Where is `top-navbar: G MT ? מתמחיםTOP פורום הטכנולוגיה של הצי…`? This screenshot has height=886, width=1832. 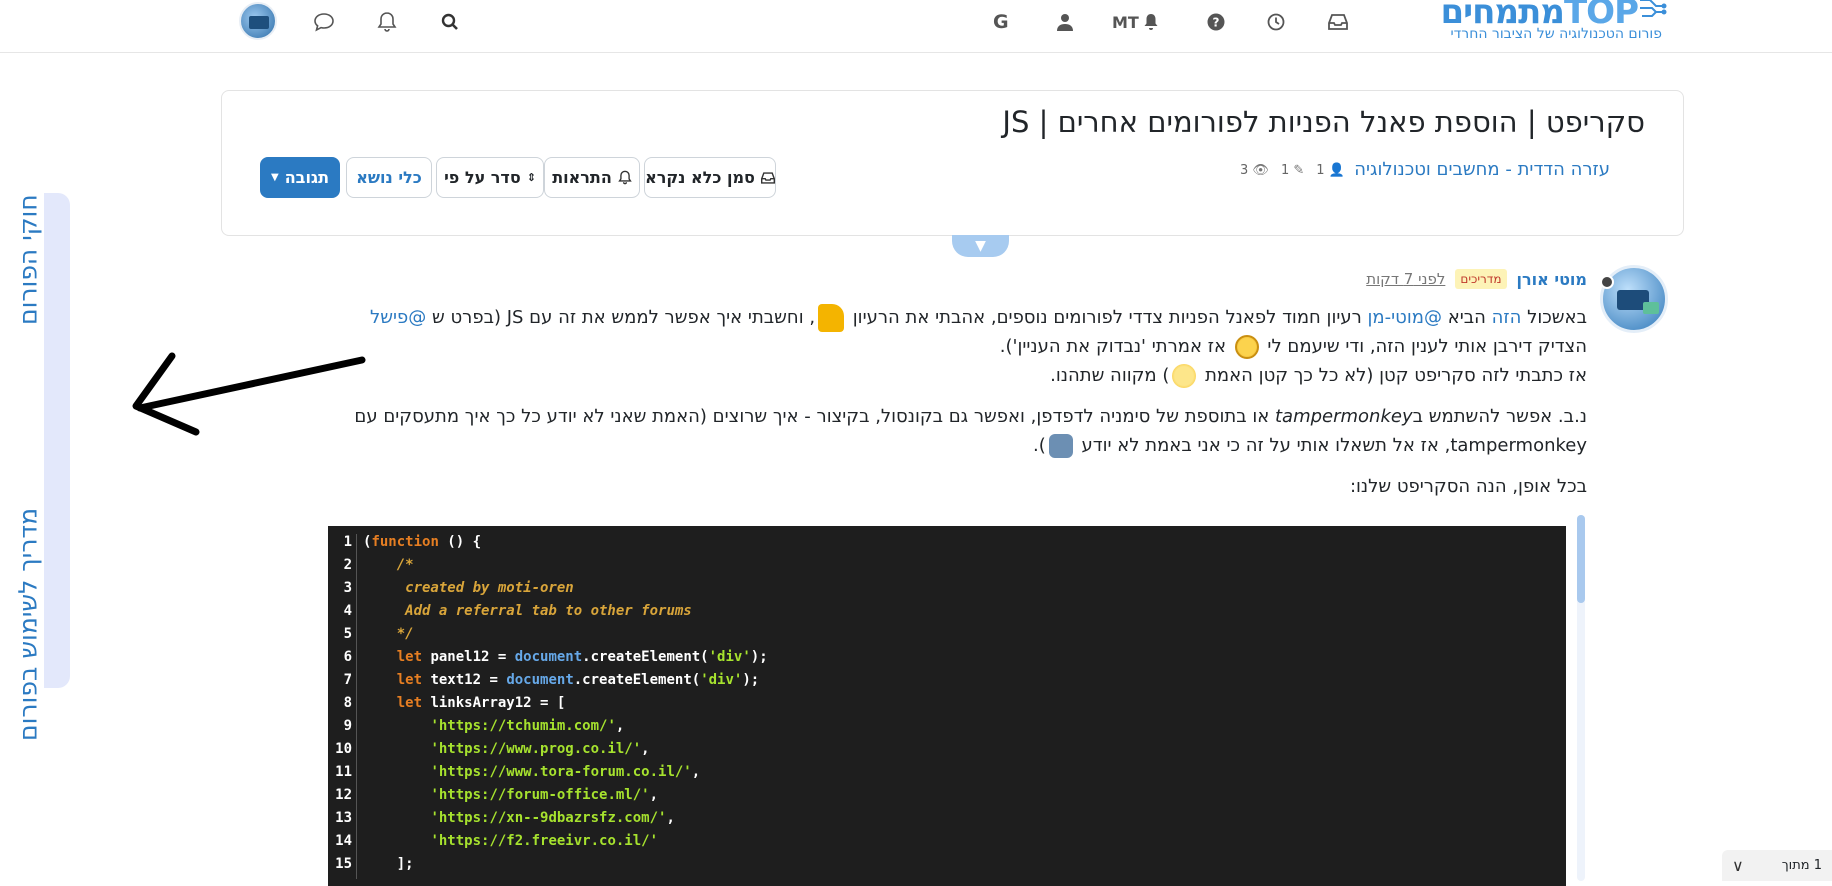
top-navbar: G MT ? מתמחיםTOP פורום הטכנולוגיה של הצי… is located at coordinates (916, 26).